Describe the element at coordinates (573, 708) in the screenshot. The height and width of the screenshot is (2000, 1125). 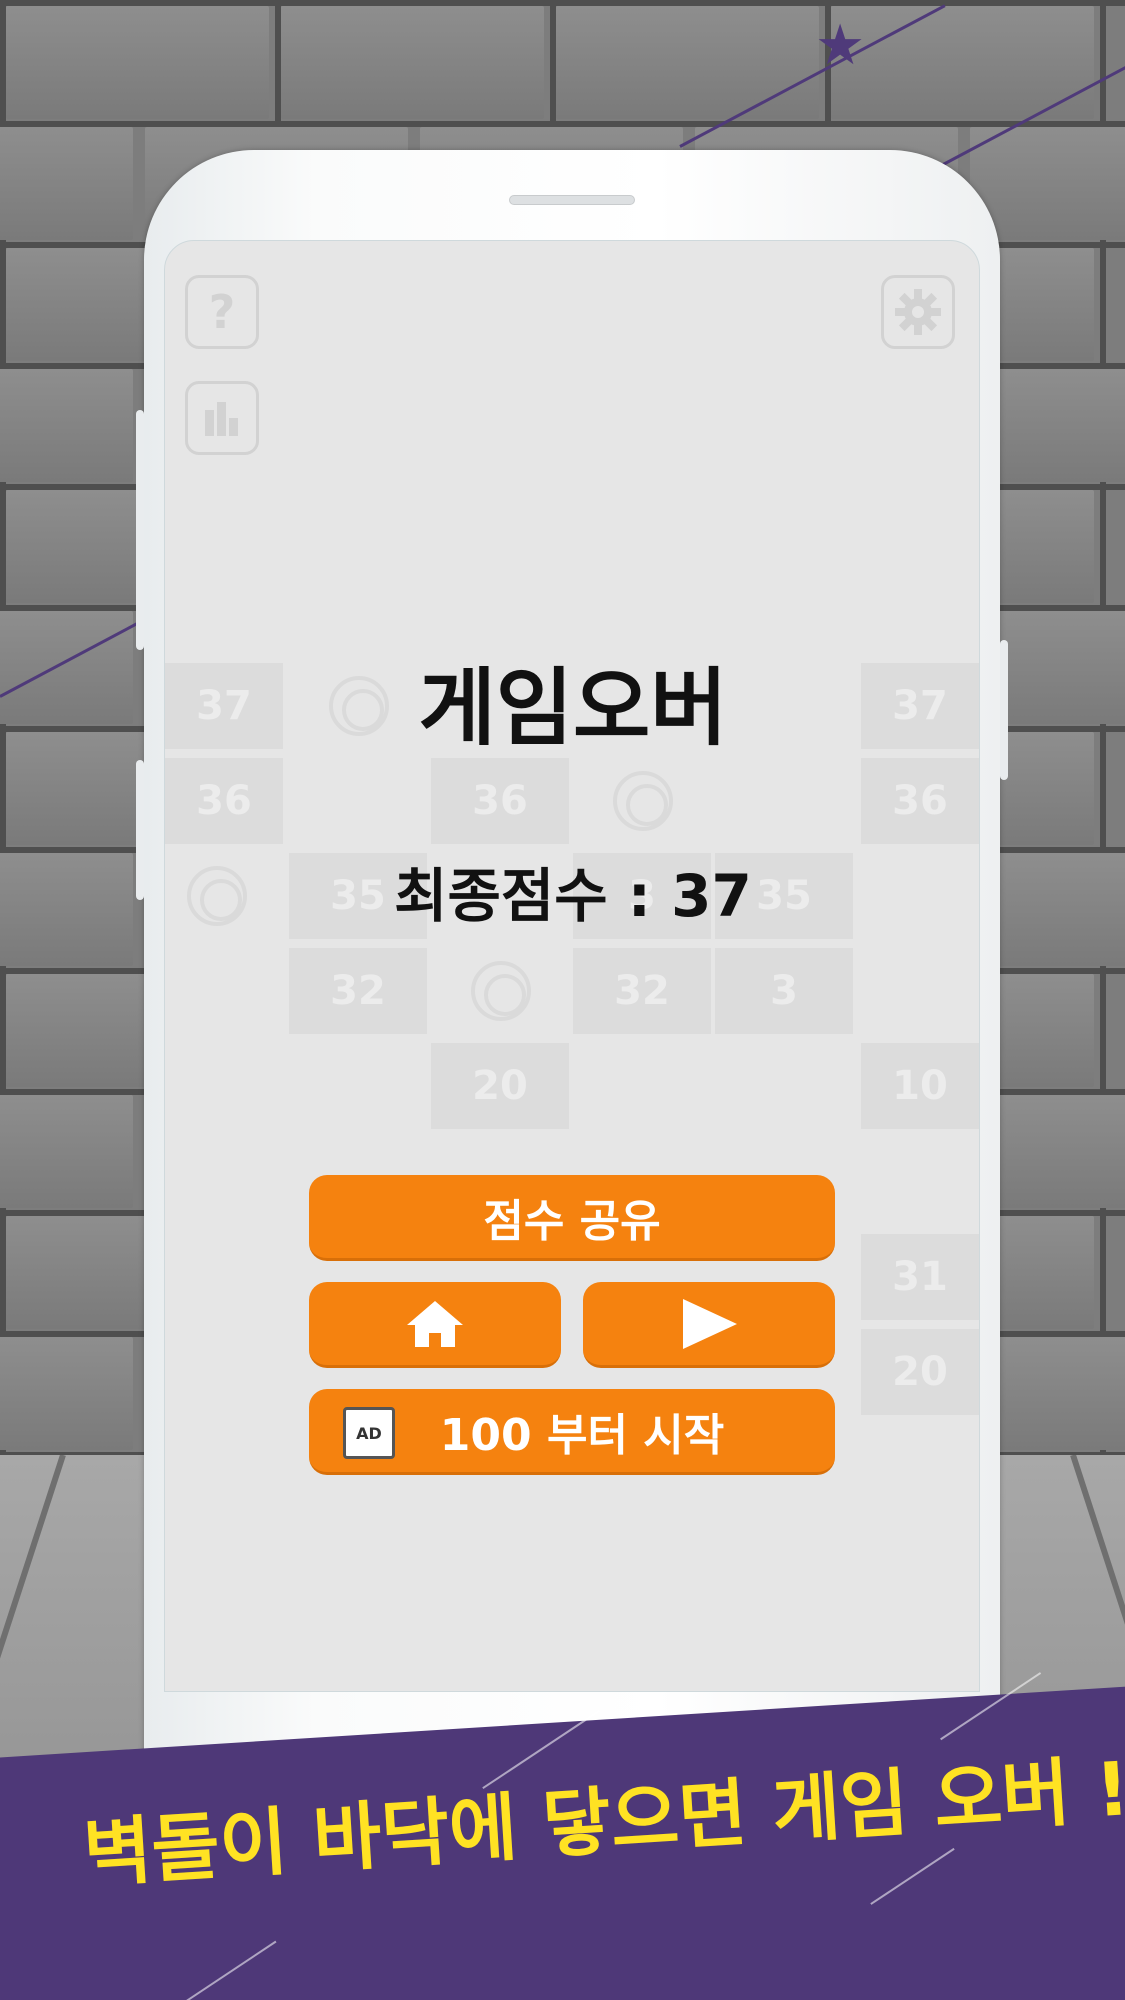
I see `game-over-title: 게임오버` at that location.